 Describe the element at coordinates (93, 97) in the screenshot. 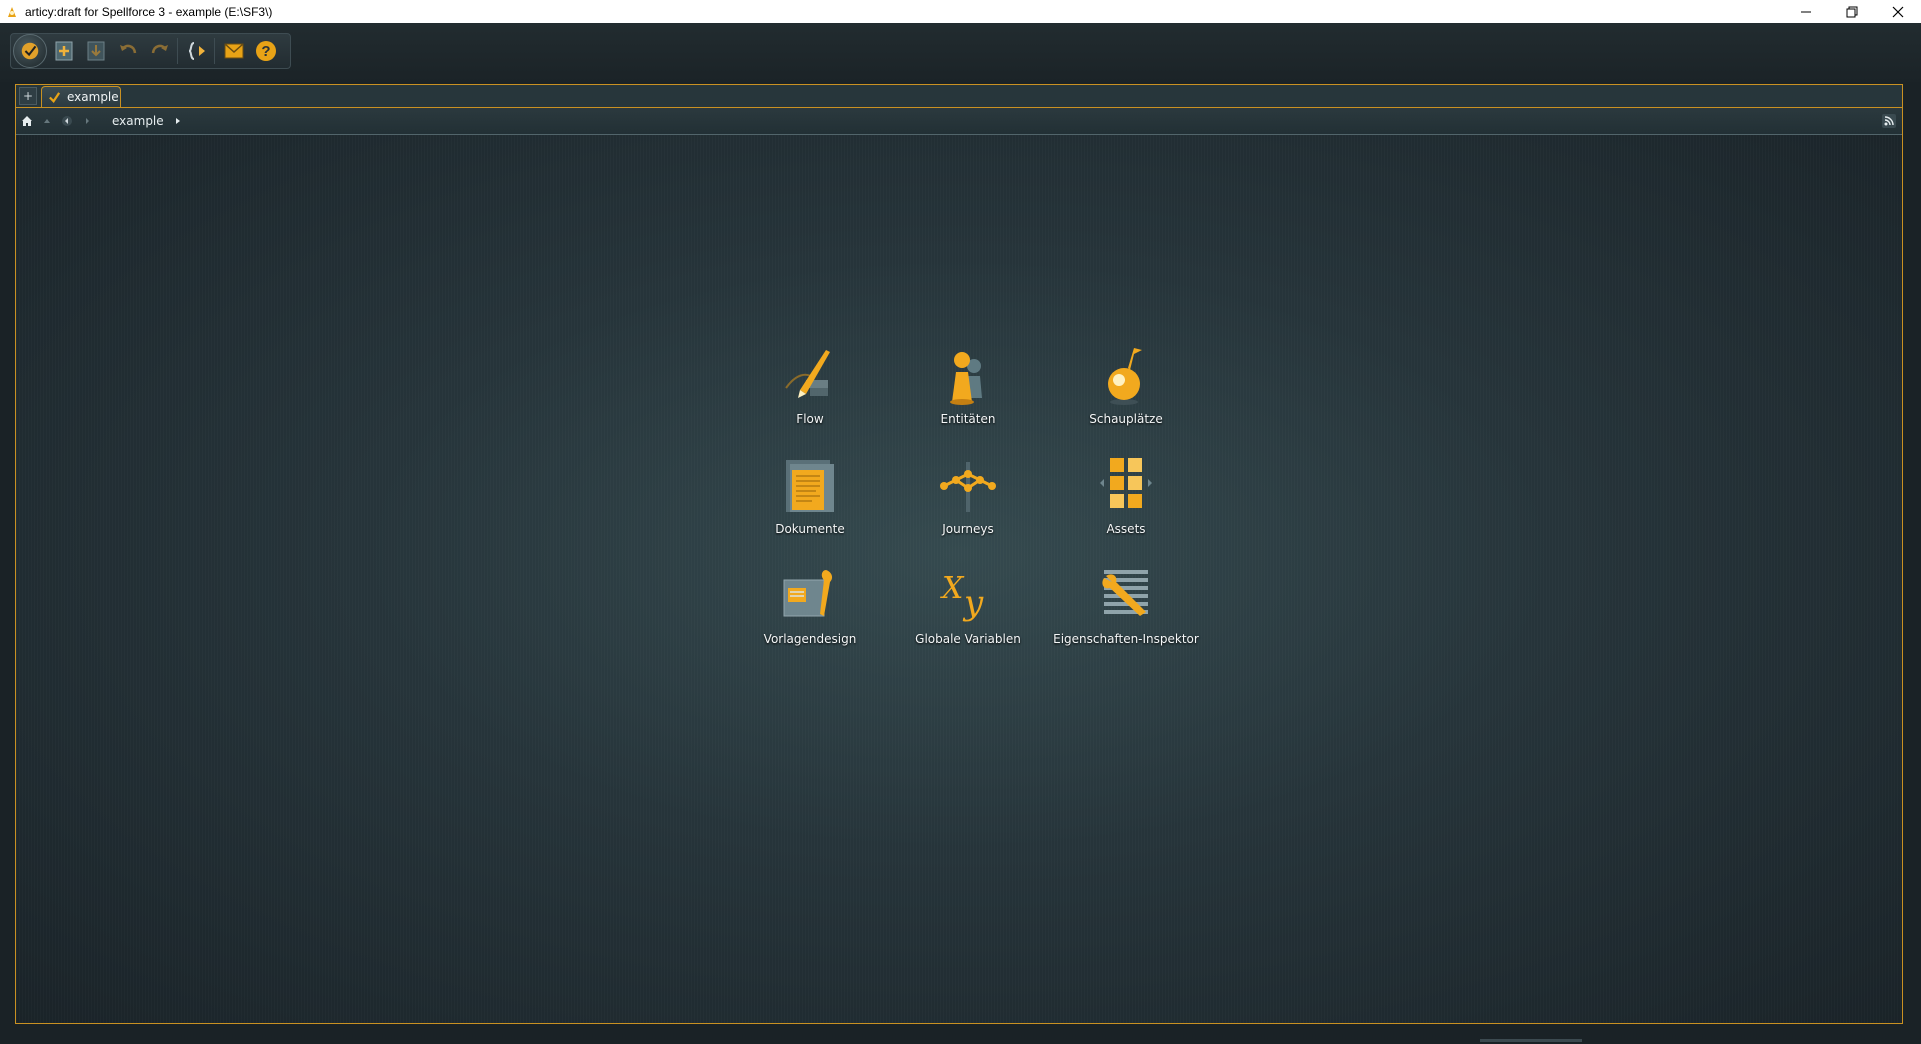

I see `tab-label: example` at that location.